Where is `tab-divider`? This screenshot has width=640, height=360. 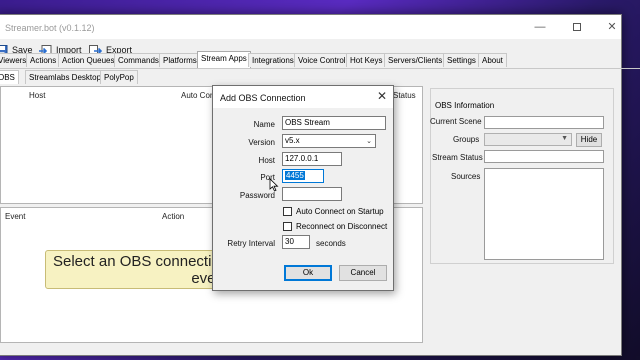 tab-divider is located at coordinates (320, 68).